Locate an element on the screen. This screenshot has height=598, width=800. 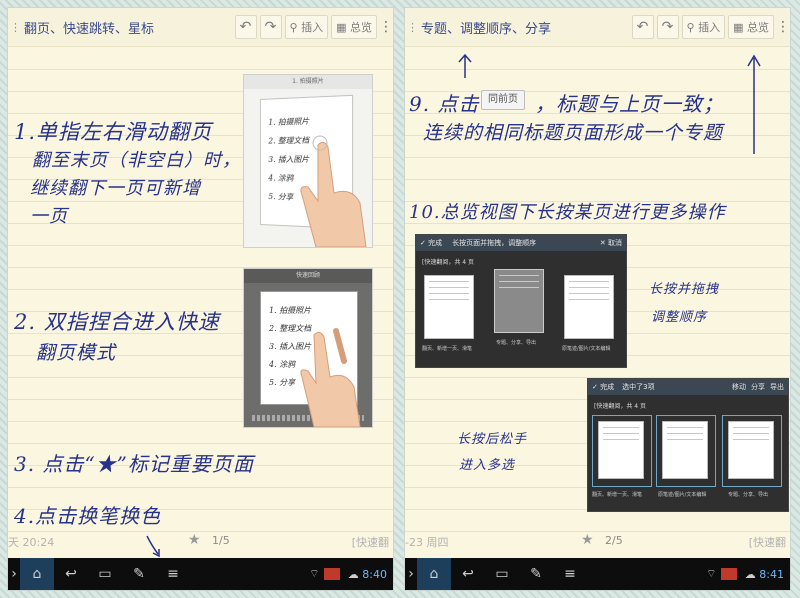
step3-text: 3. 点击“★”标记重要页面 is located at coordinates (134, 464).